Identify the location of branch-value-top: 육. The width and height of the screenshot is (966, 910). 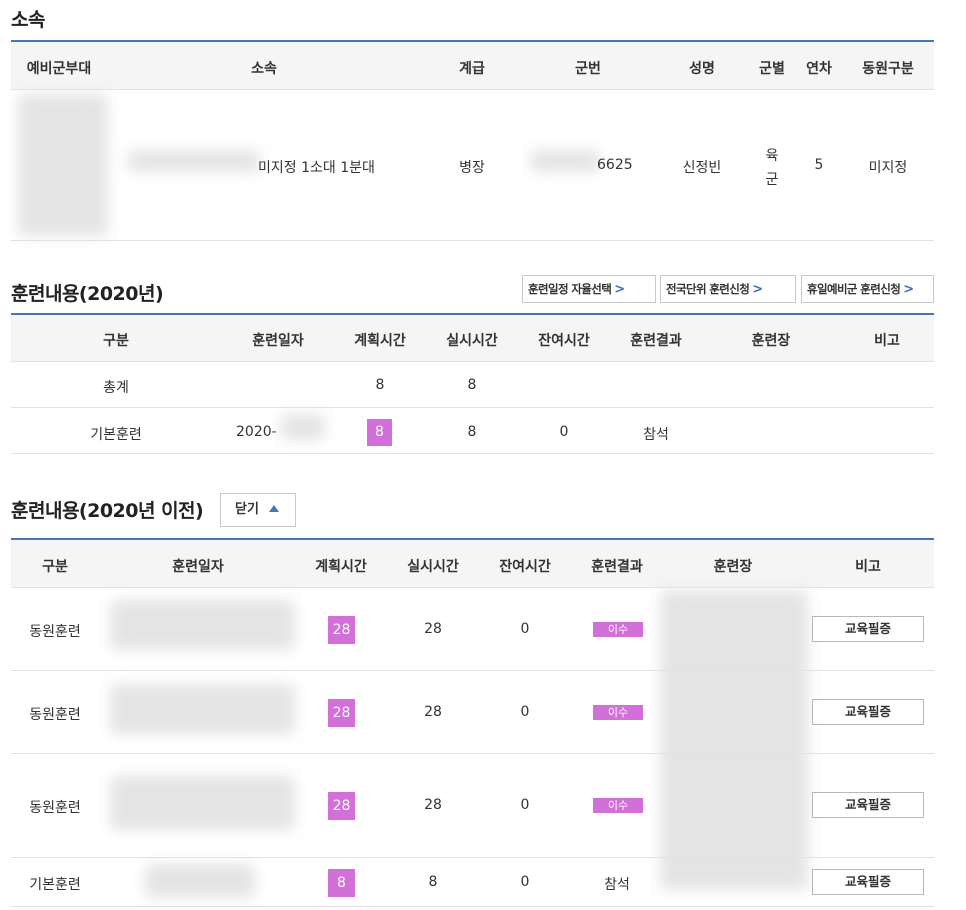
(772, 156).